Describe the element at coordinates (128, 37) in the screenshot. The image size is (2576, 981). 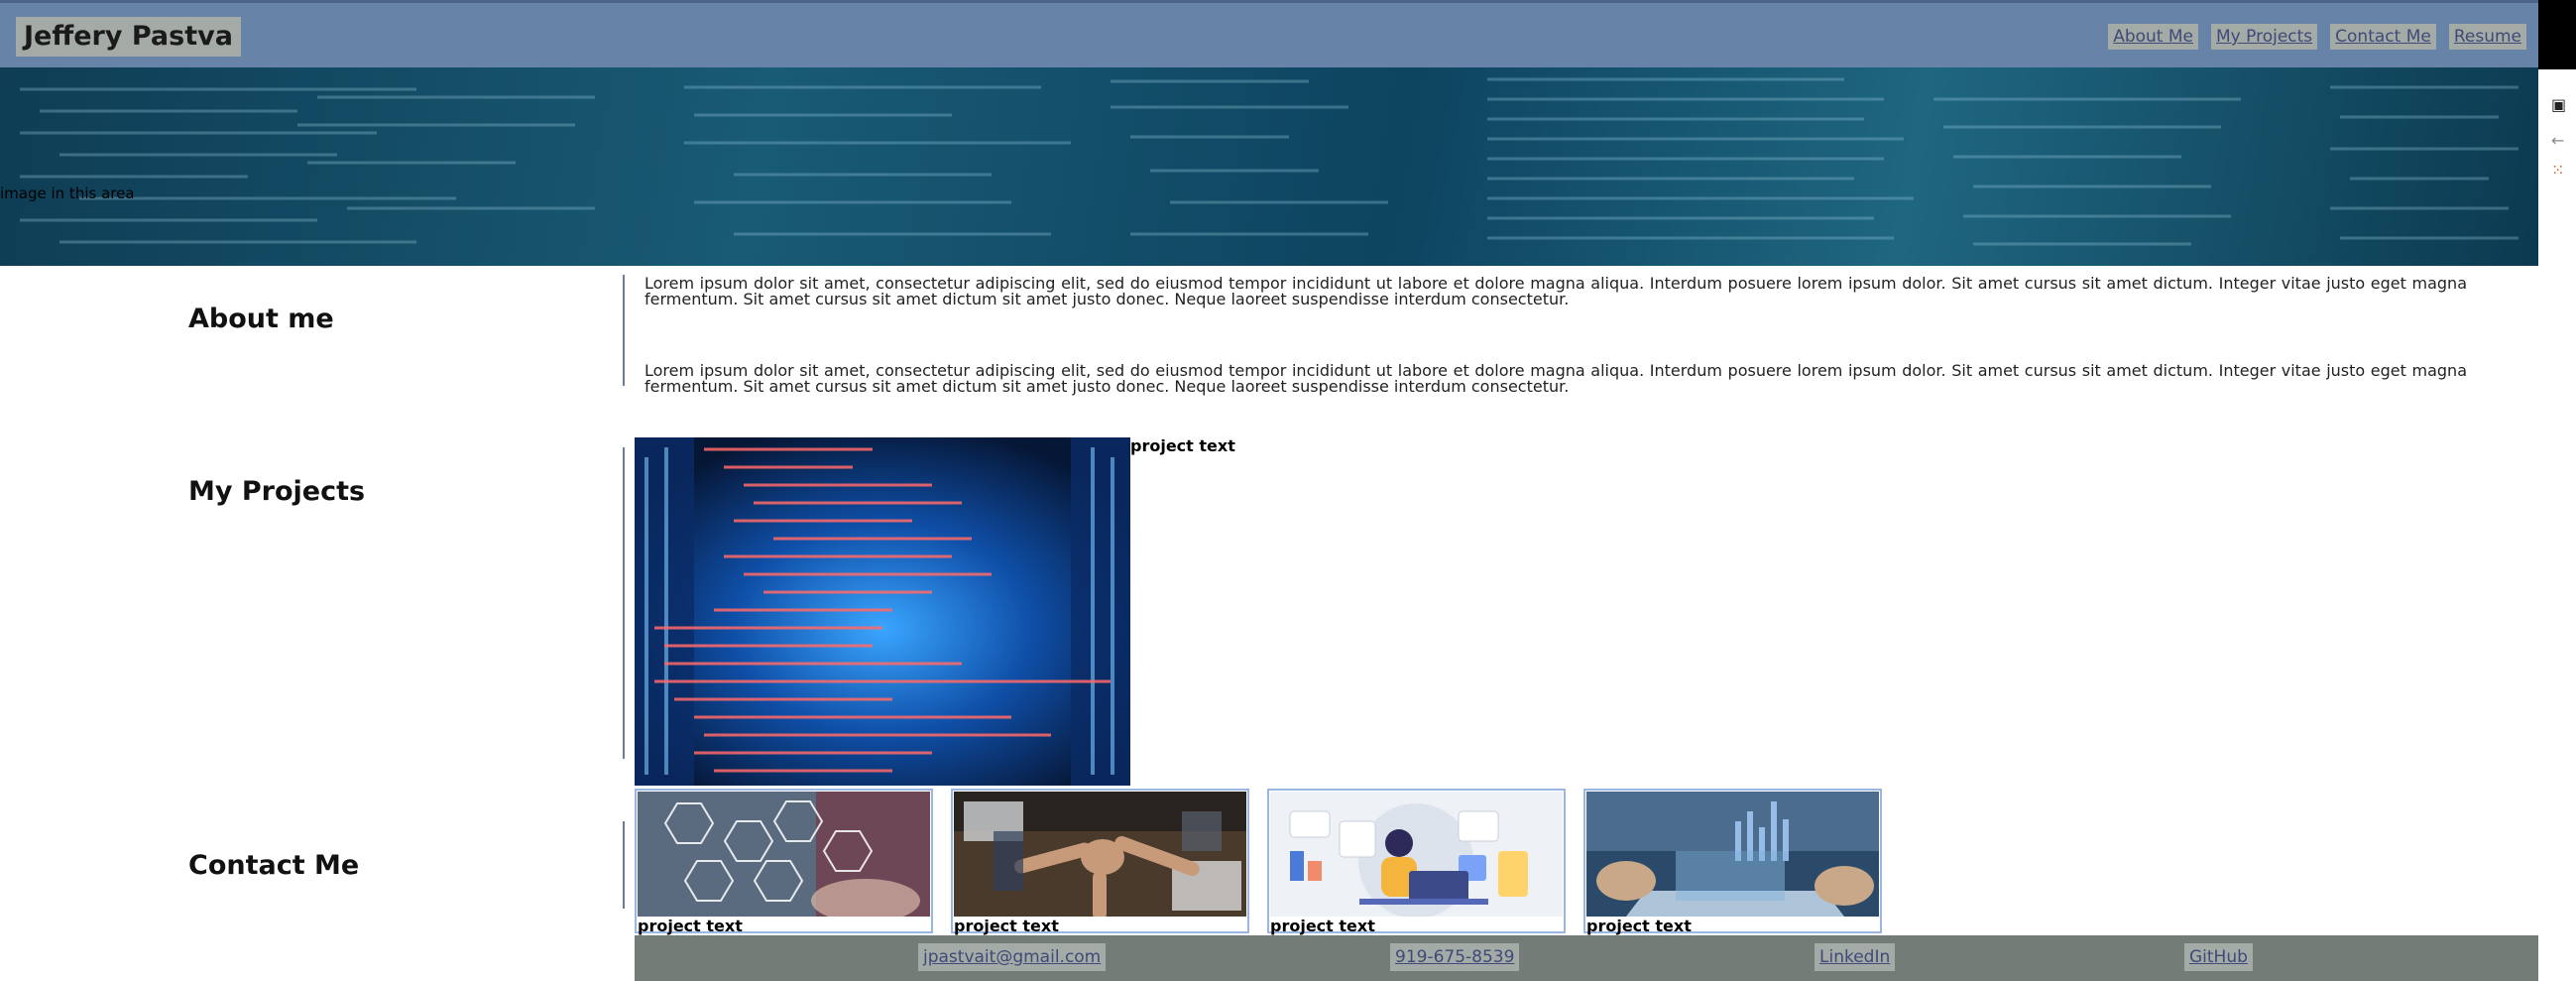
I see `site-title: Jeffery Pastva` at that location.